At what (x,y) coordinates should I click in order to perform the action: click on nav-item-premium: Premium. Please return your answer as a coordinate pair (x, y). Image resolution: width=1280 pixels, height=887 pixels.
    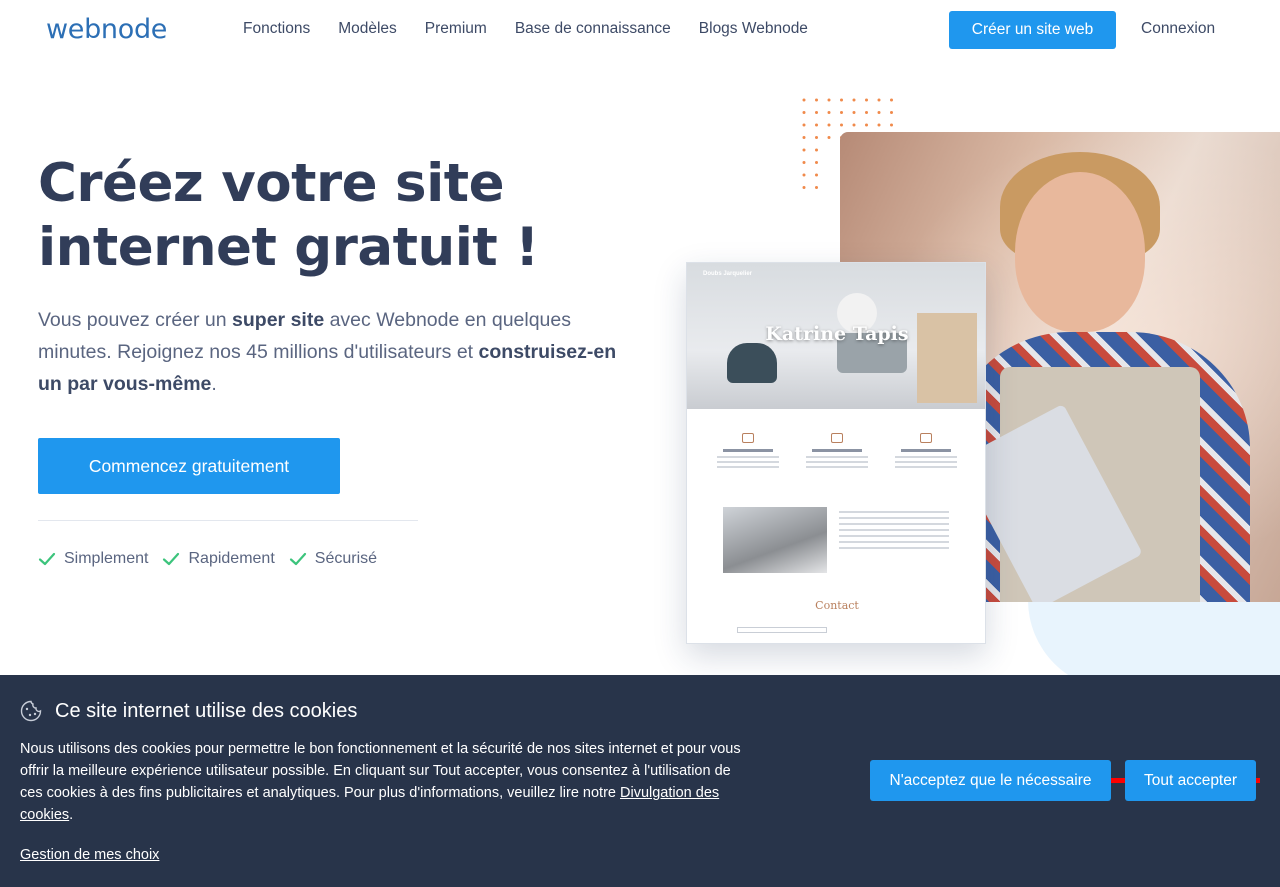
    Looking at the image, I should click on (456, 29).